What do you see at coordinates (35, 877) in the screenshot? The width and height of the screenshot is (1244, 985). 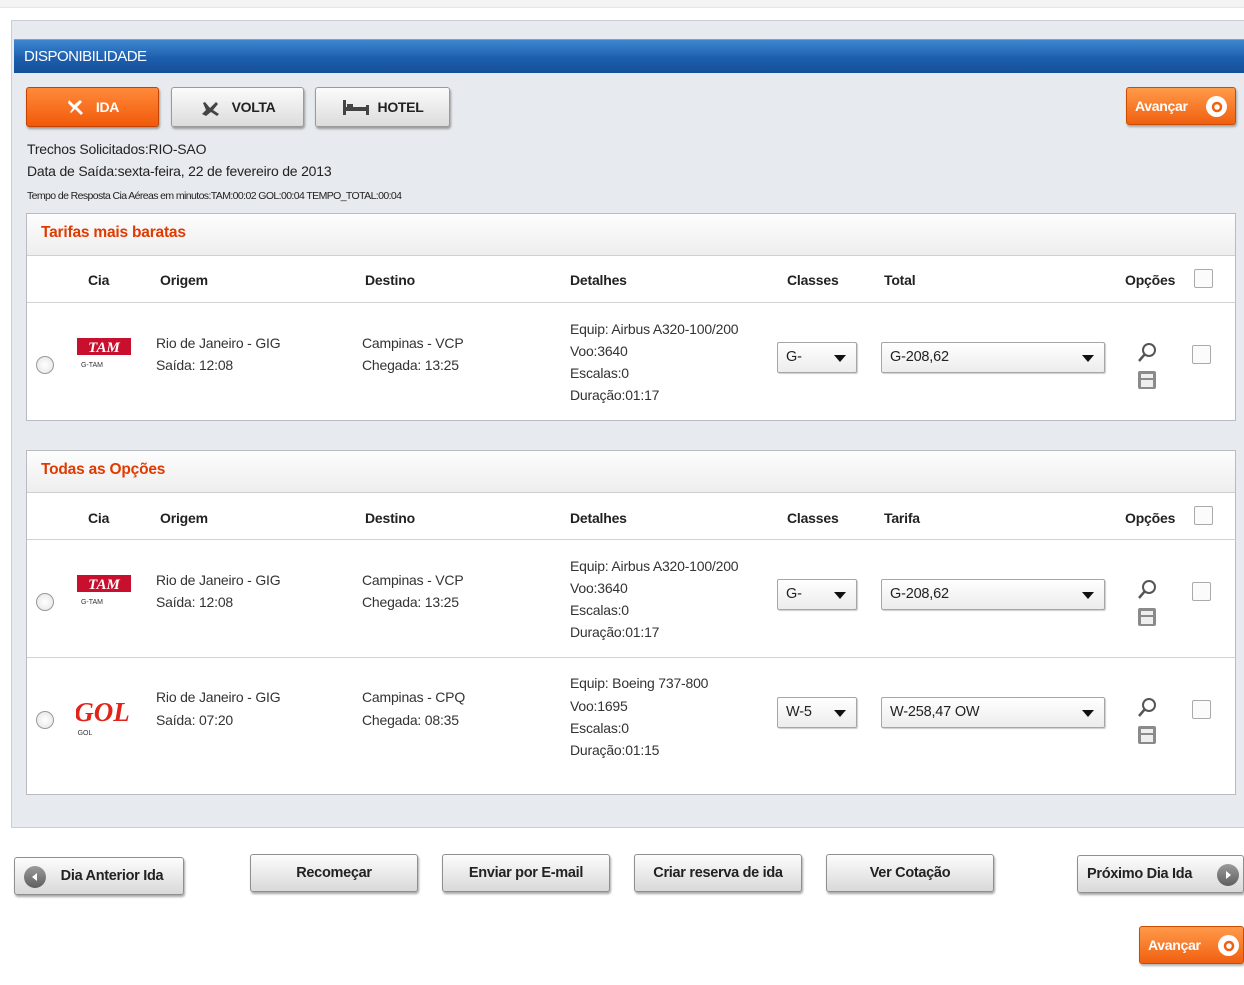 I see `arrow-left-circle-icon` at bounding box center [35, 877].